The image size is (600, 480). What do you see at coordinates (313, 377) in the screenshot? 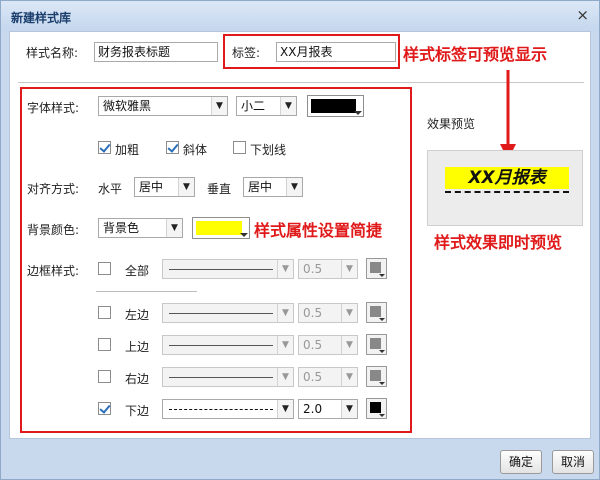
I see `border-right-width-value: 0.5` at bounding box center [313, 377].